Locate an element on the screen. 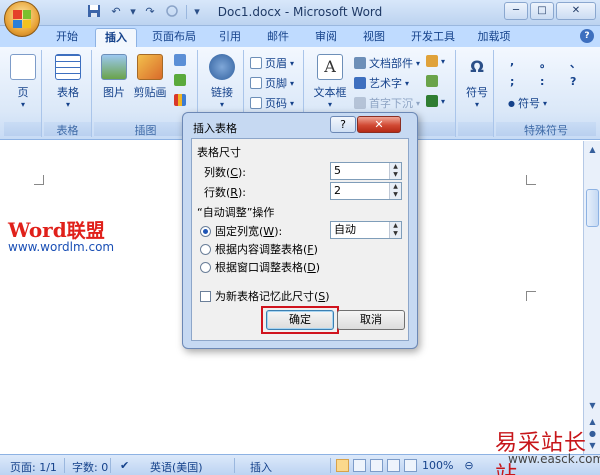 This screenshot has width=600, height=475. autofit-window-radio: 根据窗口调整表格(D) is located at coordinates (260, 267).